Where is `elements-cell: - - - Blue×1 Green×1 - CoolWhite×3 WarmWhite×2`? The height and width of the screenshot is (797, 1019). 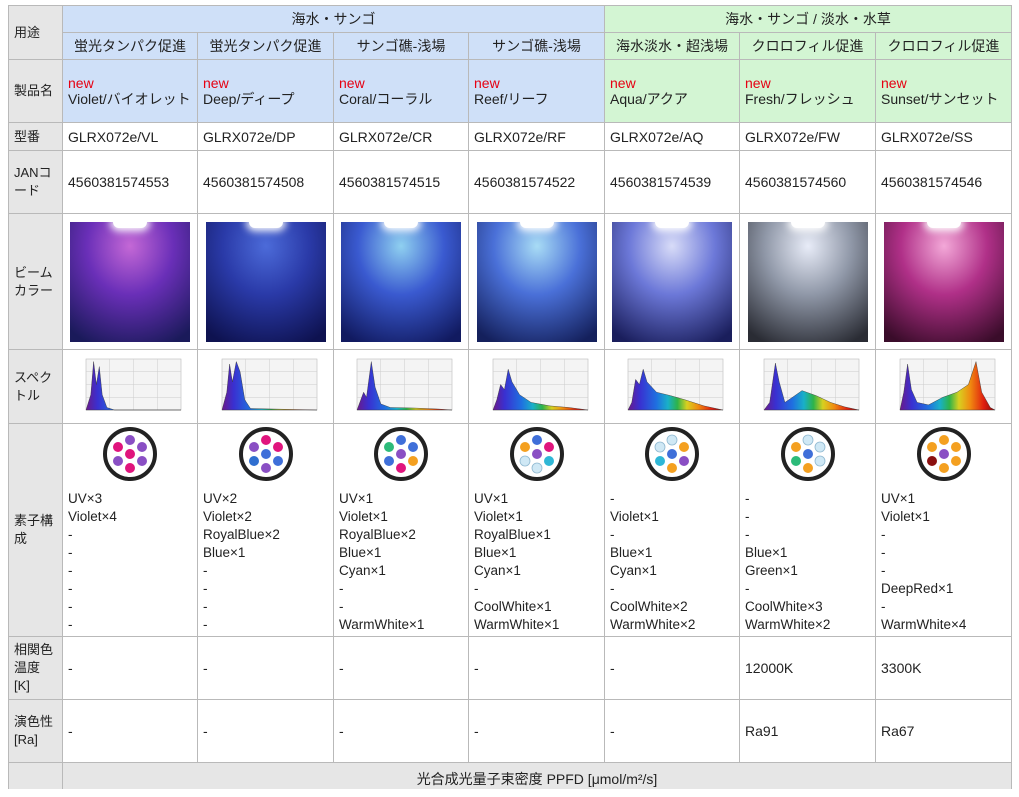
elements-cell: - - - Blue×1 Green×1 - CoolWhite×3 WarmWhite×2 is located at coordinates (807, 530).